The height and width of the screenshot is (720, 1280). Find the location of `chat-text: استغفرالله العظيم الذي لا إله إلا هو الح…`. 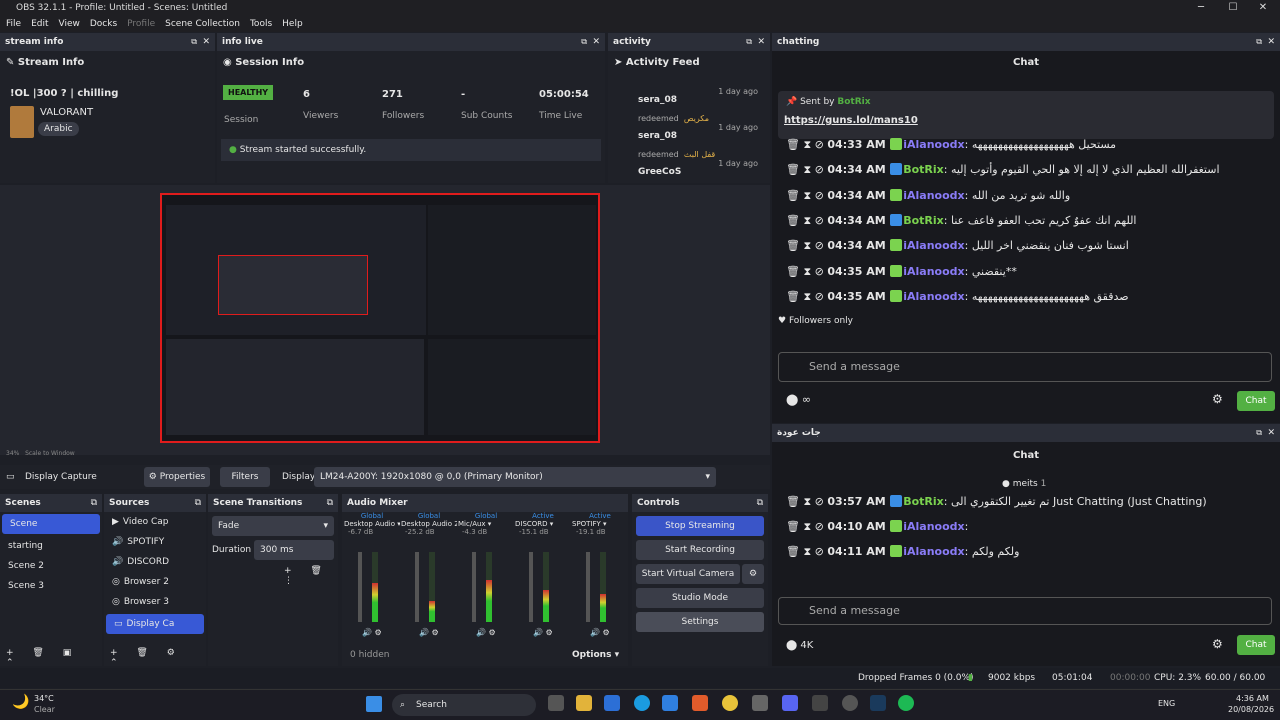

chat-text: استغفرالله العظيم الذي لا إله إلا هو الح… is located at coordinates (1085, 170).